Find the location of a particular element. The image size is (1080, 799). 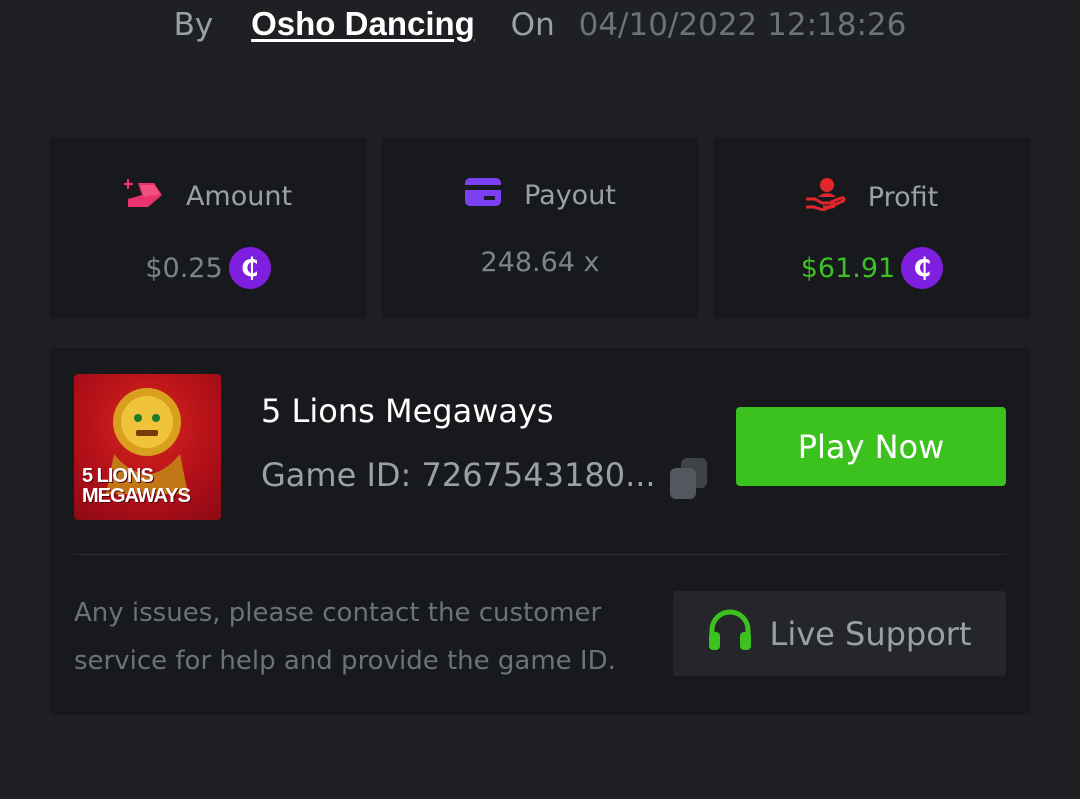

profit-value: $61.91 is located at coordinates (848, 268).